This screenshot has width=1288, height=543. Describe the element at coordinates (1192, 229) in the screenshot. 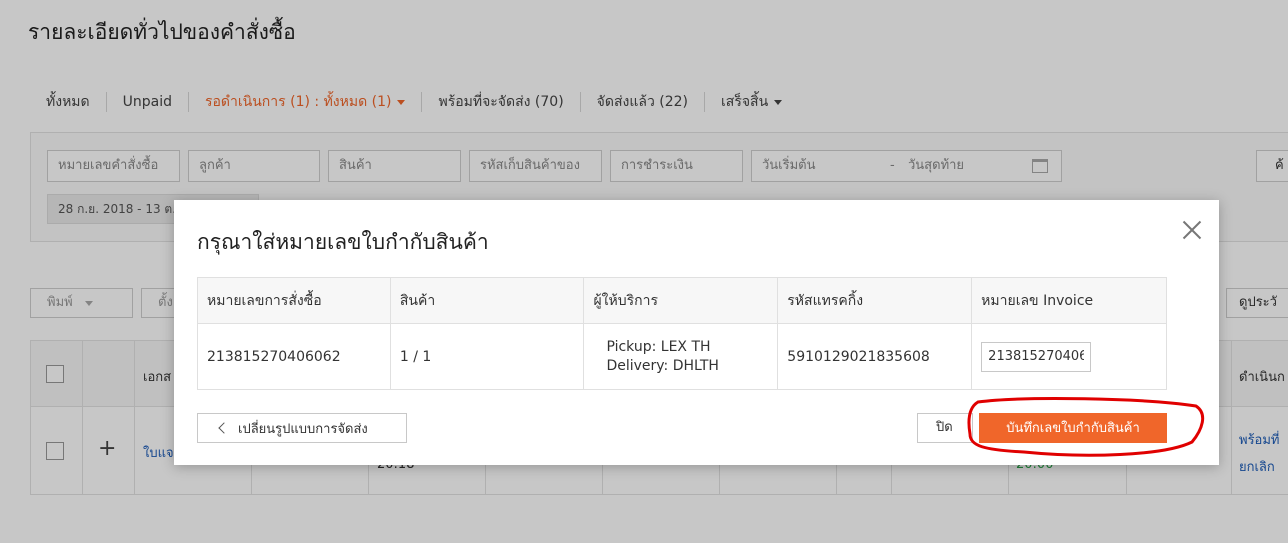

I see `close-icon` at that location.